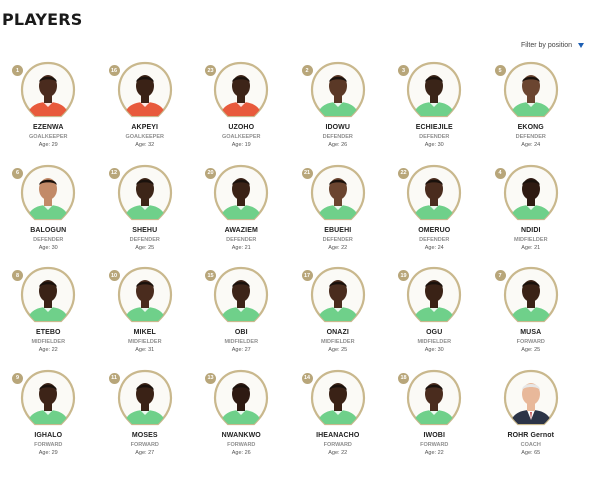  I want to click on player-age: Age: 65, so click(531, 452).